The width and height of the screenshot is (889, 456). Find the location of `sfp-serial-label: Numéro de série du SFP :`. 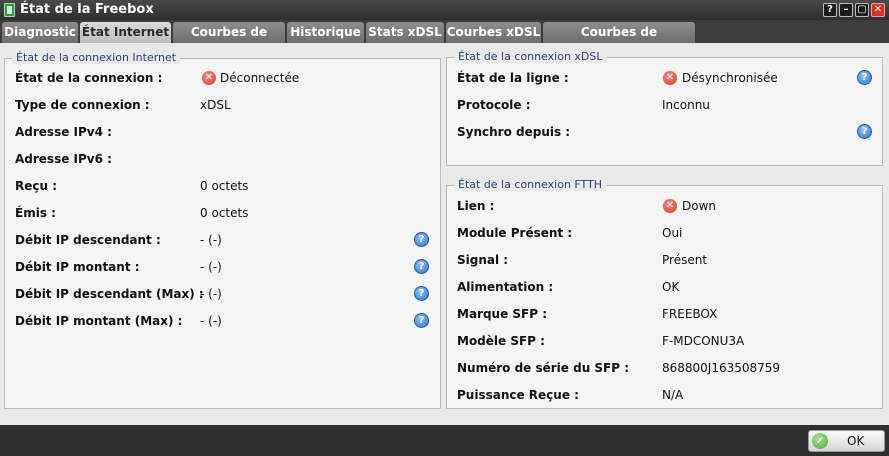

sfp-serial-label: Numéro de série du SFP : is located at coordinates (543, 368).